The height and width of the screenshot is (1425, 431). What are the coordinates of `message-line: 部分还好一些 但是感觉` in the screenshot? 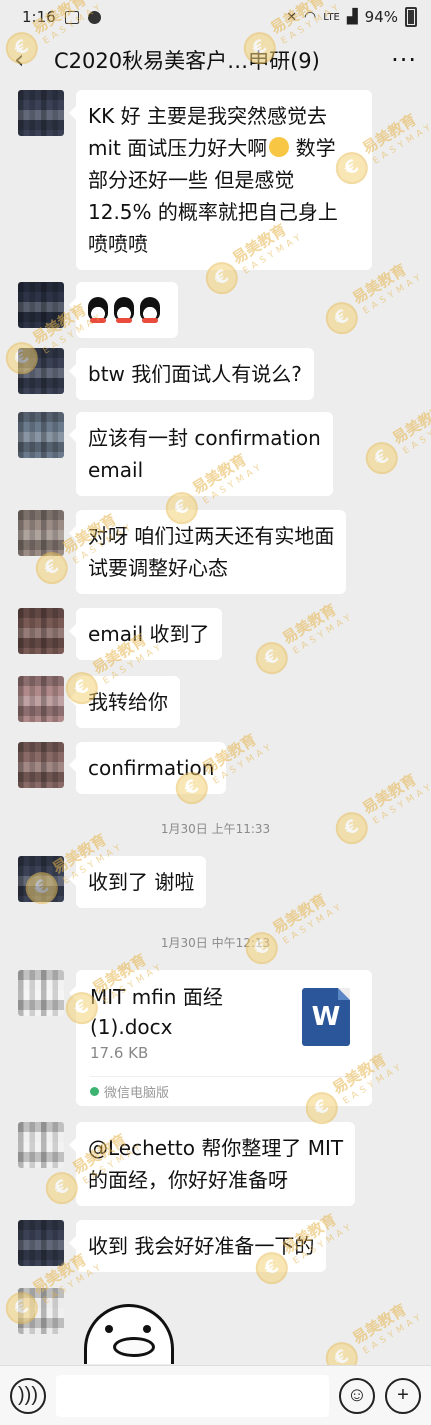 It's located at (191, 180).